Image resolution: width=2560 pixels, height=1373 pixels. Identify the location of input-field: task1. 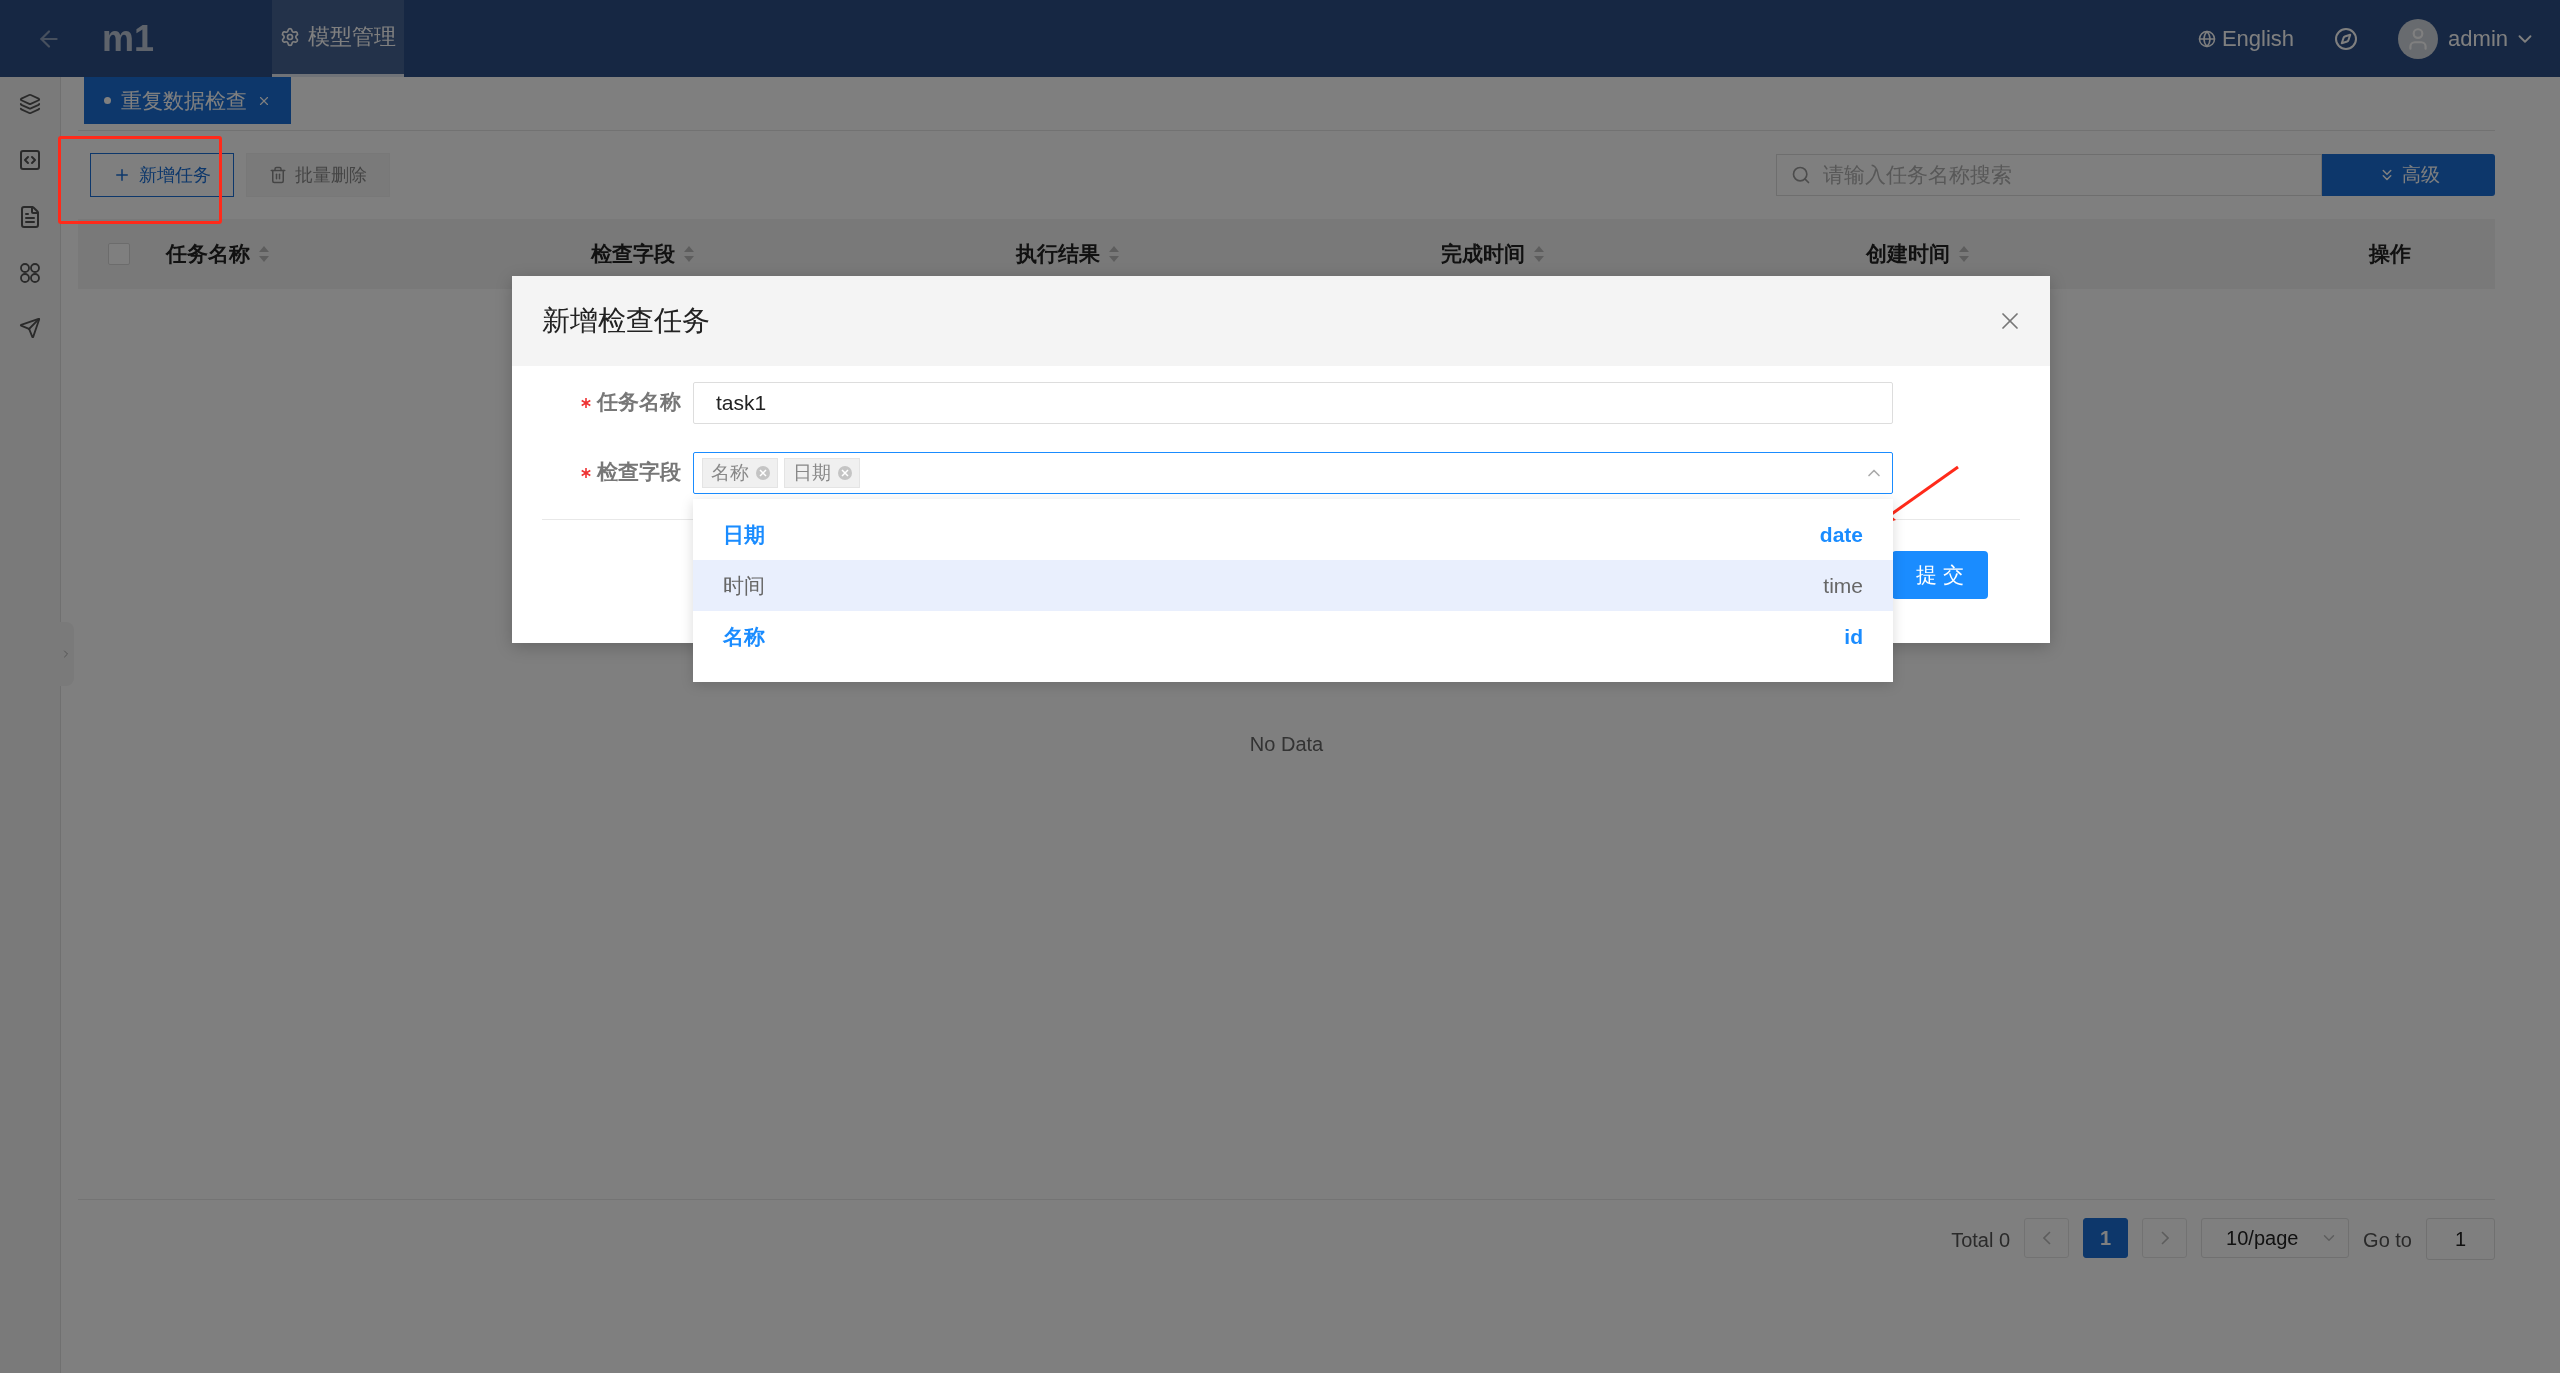
(1293, 403).